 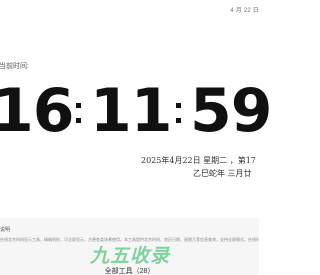 I want to click on footer-title: 说明, so click(x=5, y=230).